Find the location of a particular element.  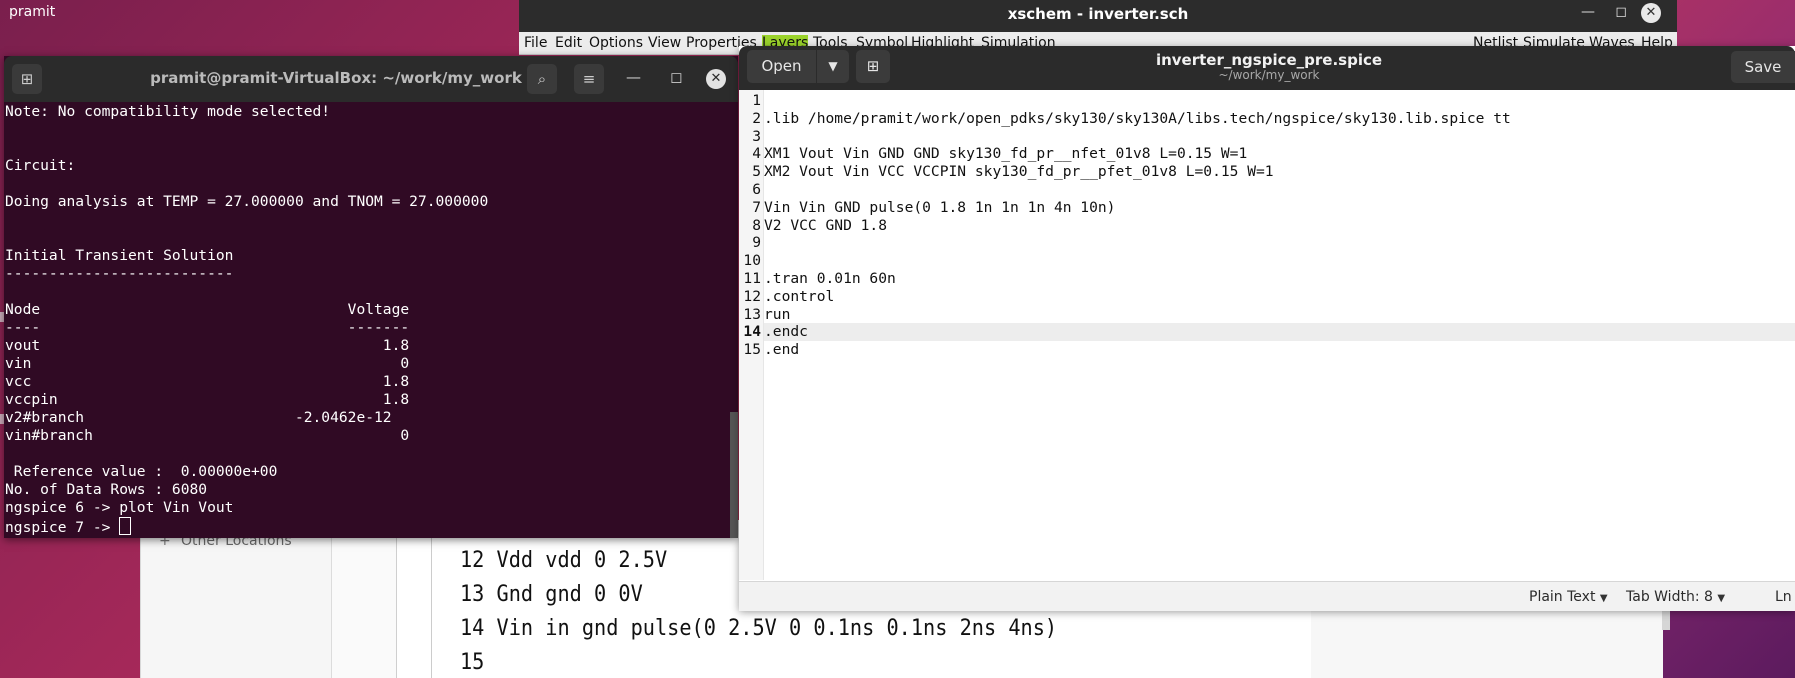

terminal-line: vcc 1.8 is located at coordinates (207, 381).